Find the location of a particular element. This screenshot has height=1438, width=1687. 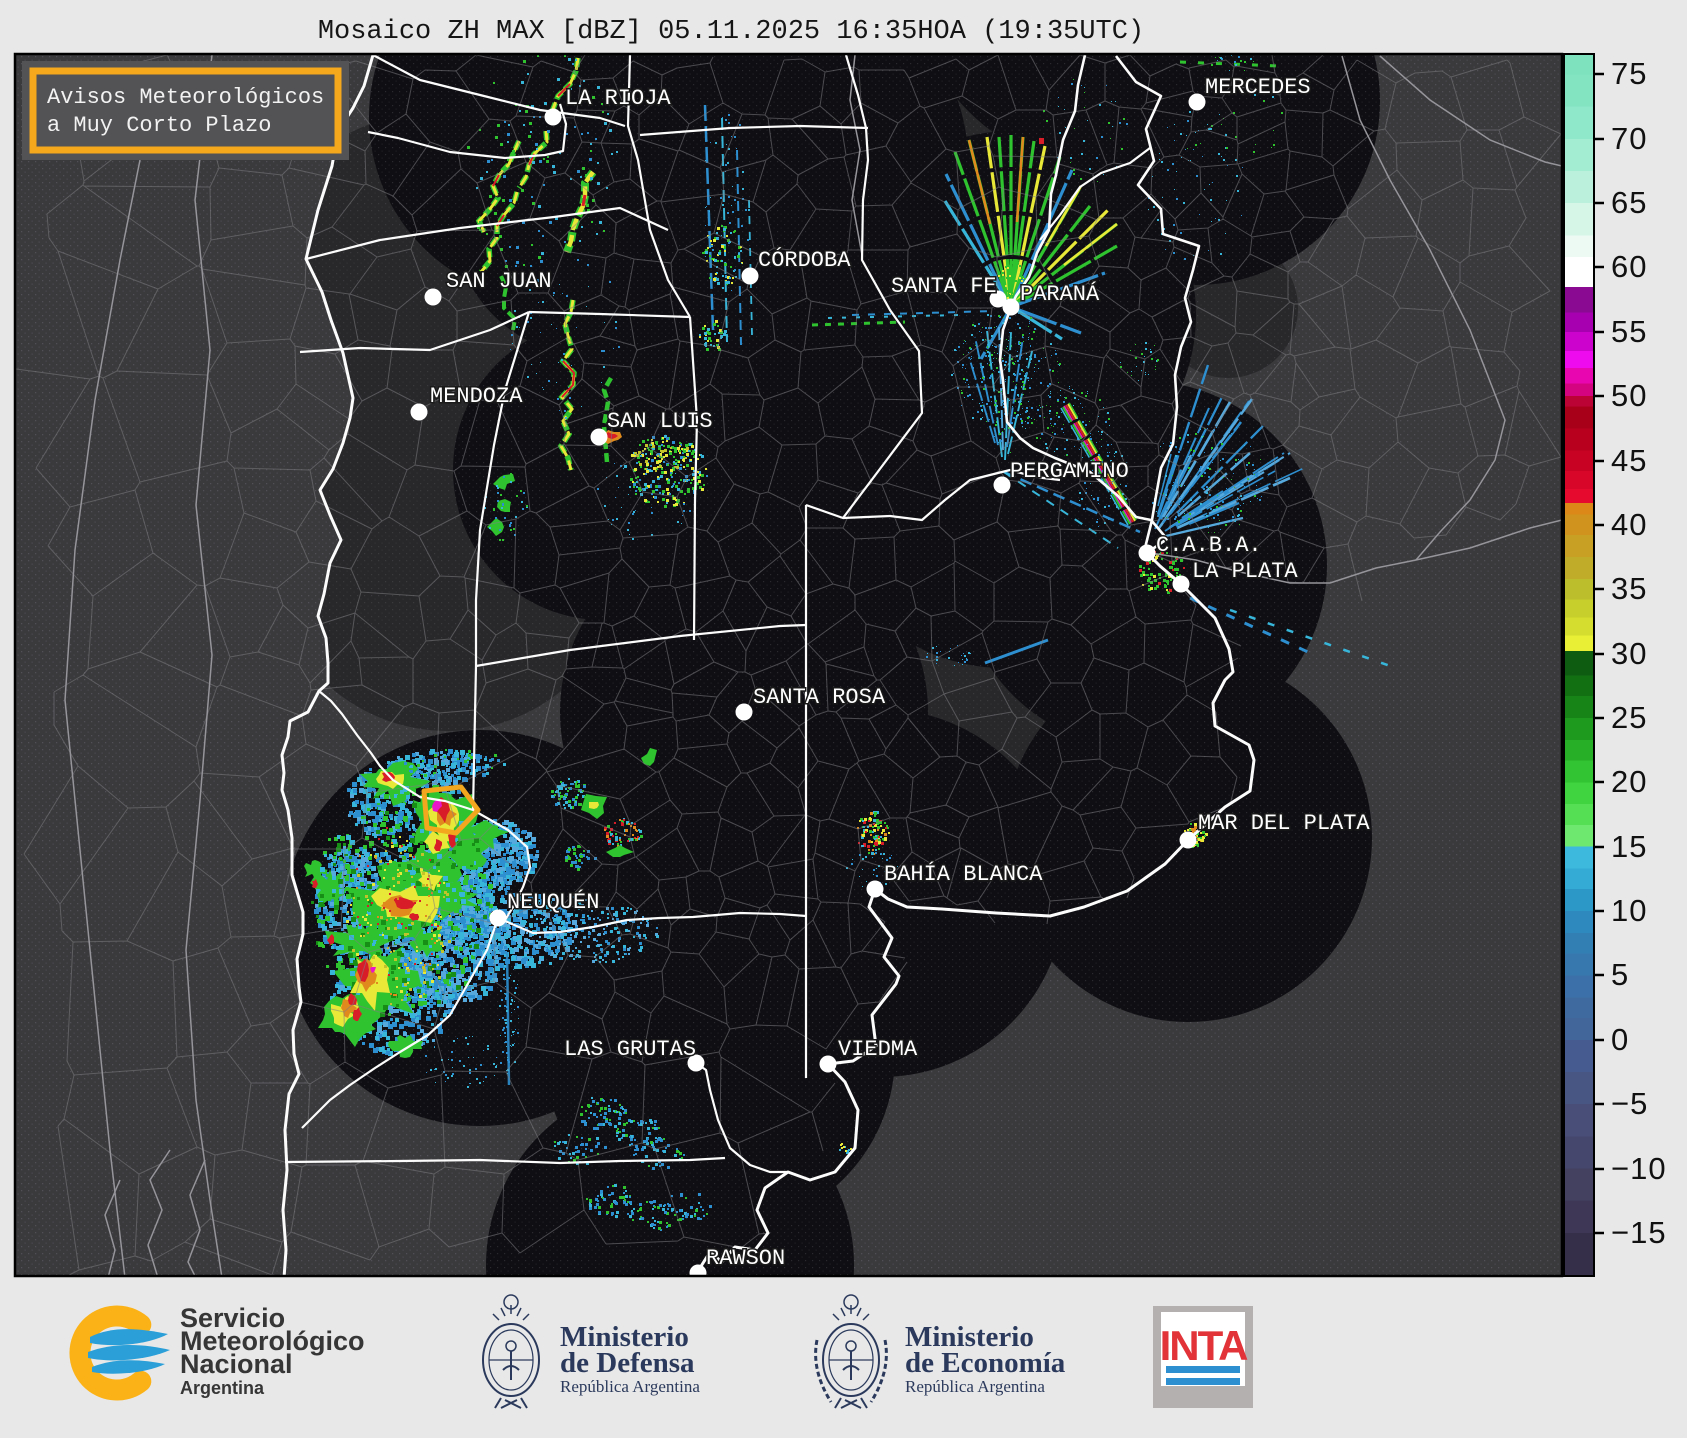

svg-text: MERCEDES is located at coordinates (1258, 87).